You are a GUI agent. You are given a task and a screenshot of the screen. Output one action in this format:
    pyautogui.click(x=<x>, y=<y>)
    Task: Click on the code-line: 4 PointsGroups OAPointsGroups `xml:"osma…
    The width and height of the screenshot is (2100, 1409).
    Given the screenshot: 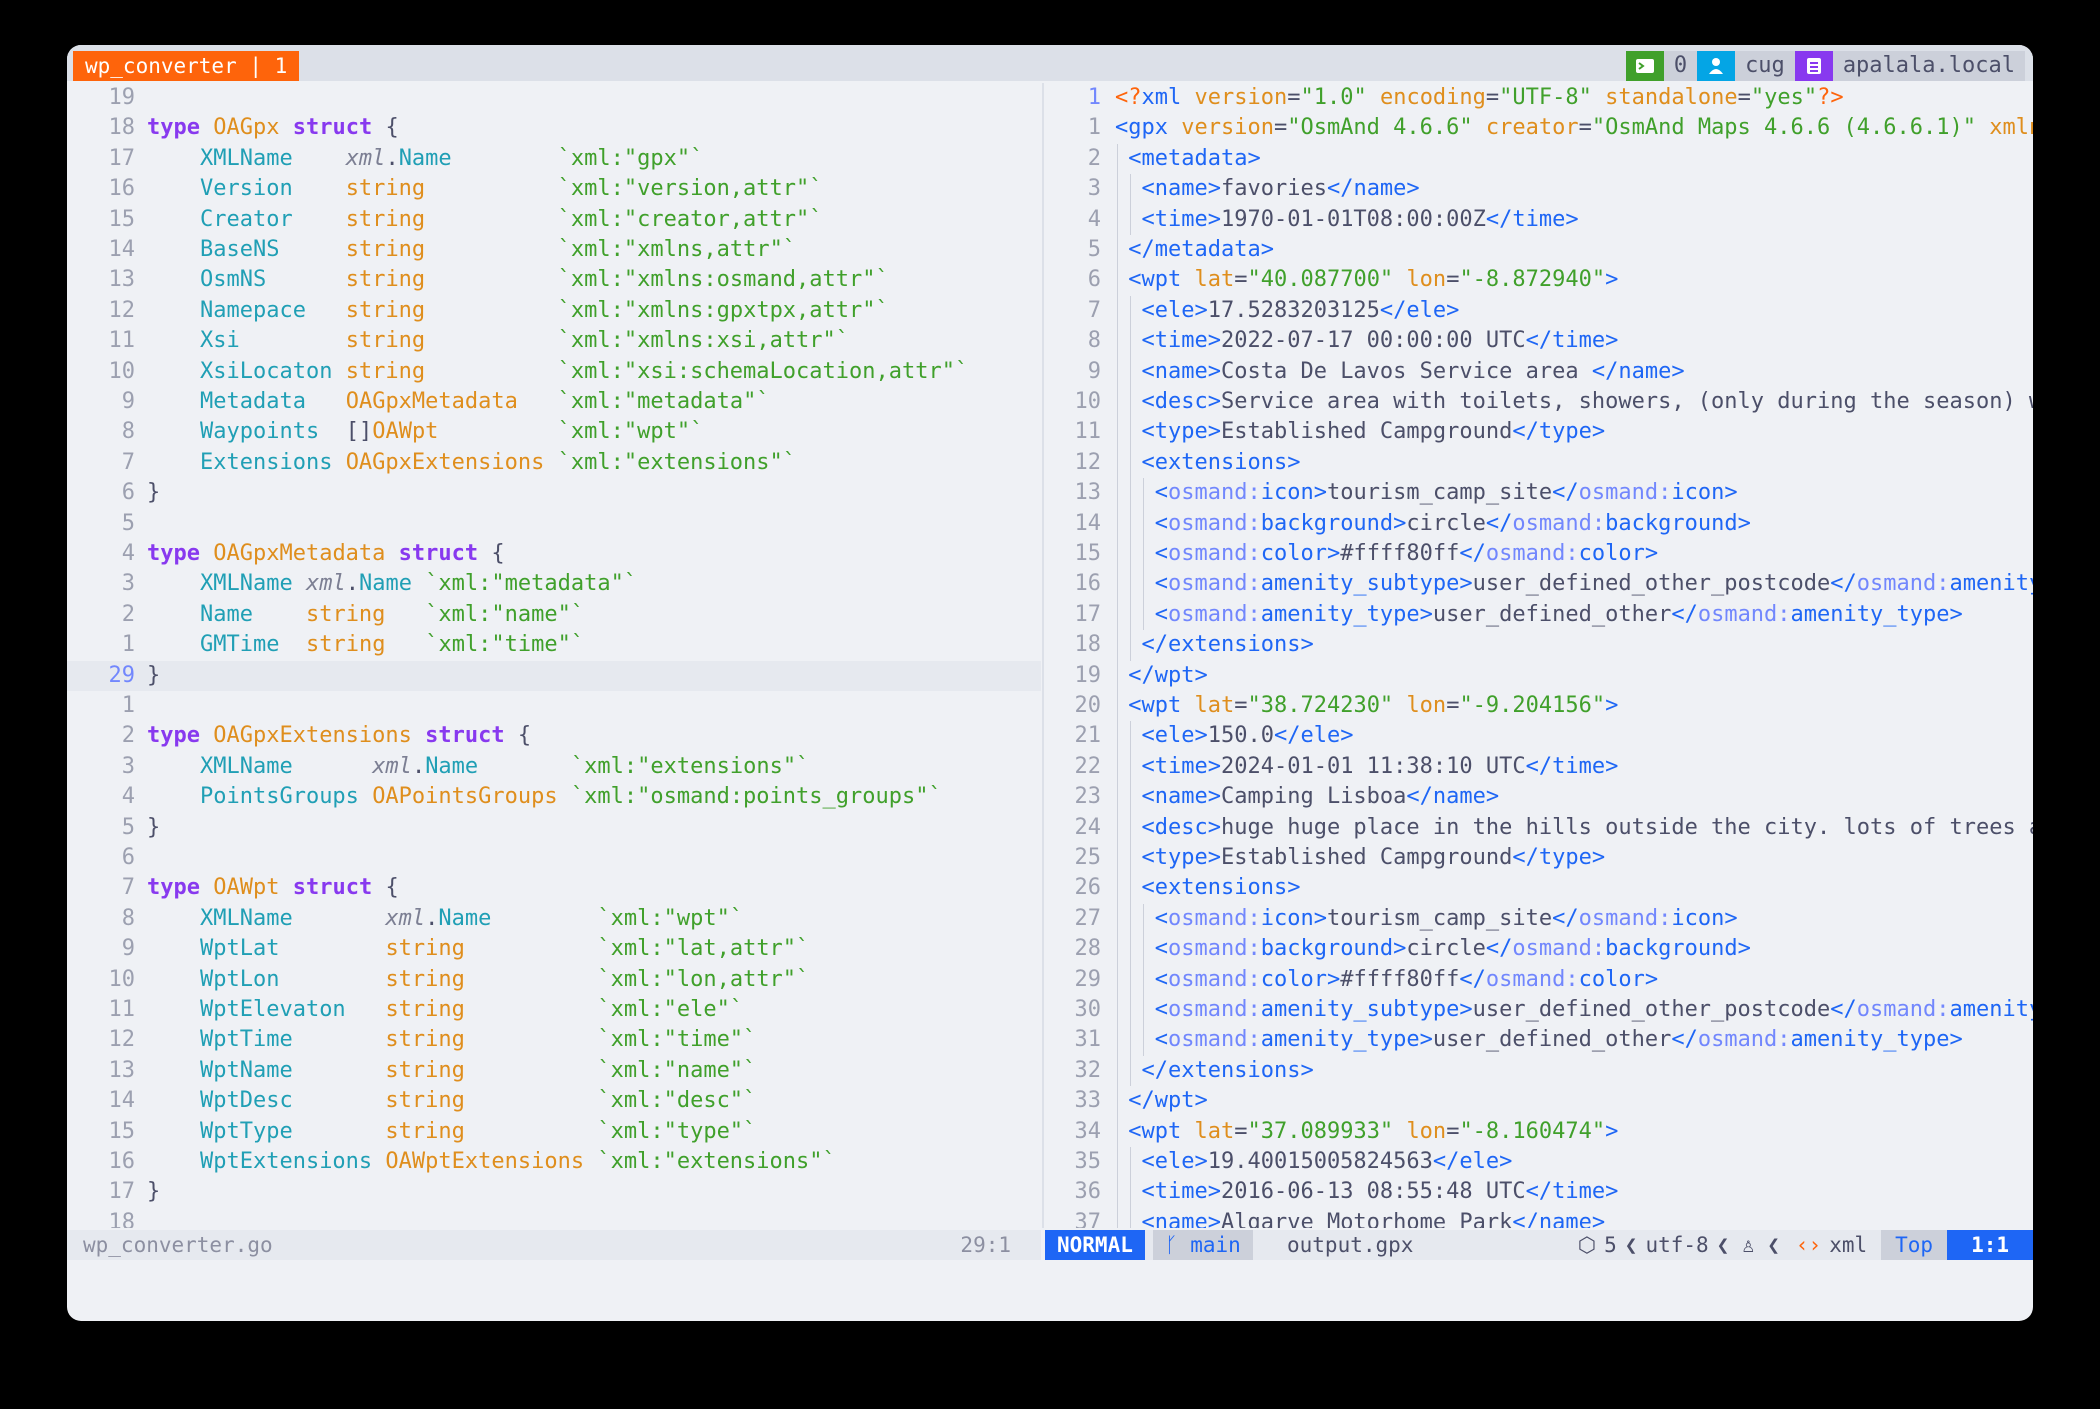 What is the action you would take?
    pyautogui.click(x=554, y=797)
    